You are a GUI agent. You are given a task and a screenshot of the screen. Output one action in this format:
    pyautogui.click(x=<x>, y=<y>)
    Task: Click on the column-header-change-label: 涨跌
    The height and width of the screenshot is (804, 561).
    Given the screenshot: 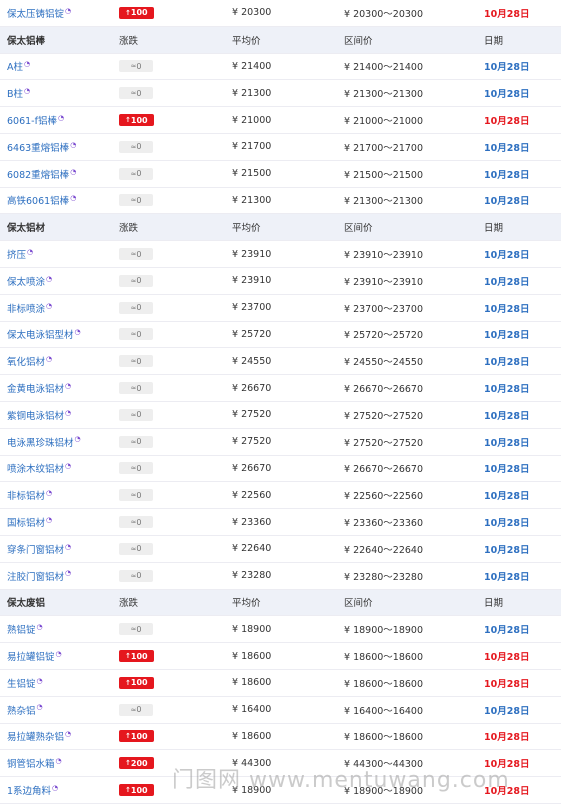 What is the action you would take?
    pyautogui.click(x=129, y=229)
    